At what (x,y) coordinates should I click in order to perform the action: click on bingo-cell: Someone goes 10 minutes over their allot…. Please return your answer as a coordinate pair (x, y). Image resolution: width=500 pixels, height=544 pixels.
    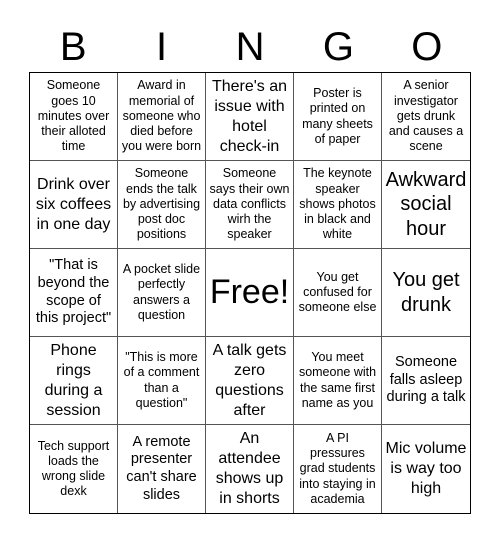
    Looking at the image, I should click on (74, 117).